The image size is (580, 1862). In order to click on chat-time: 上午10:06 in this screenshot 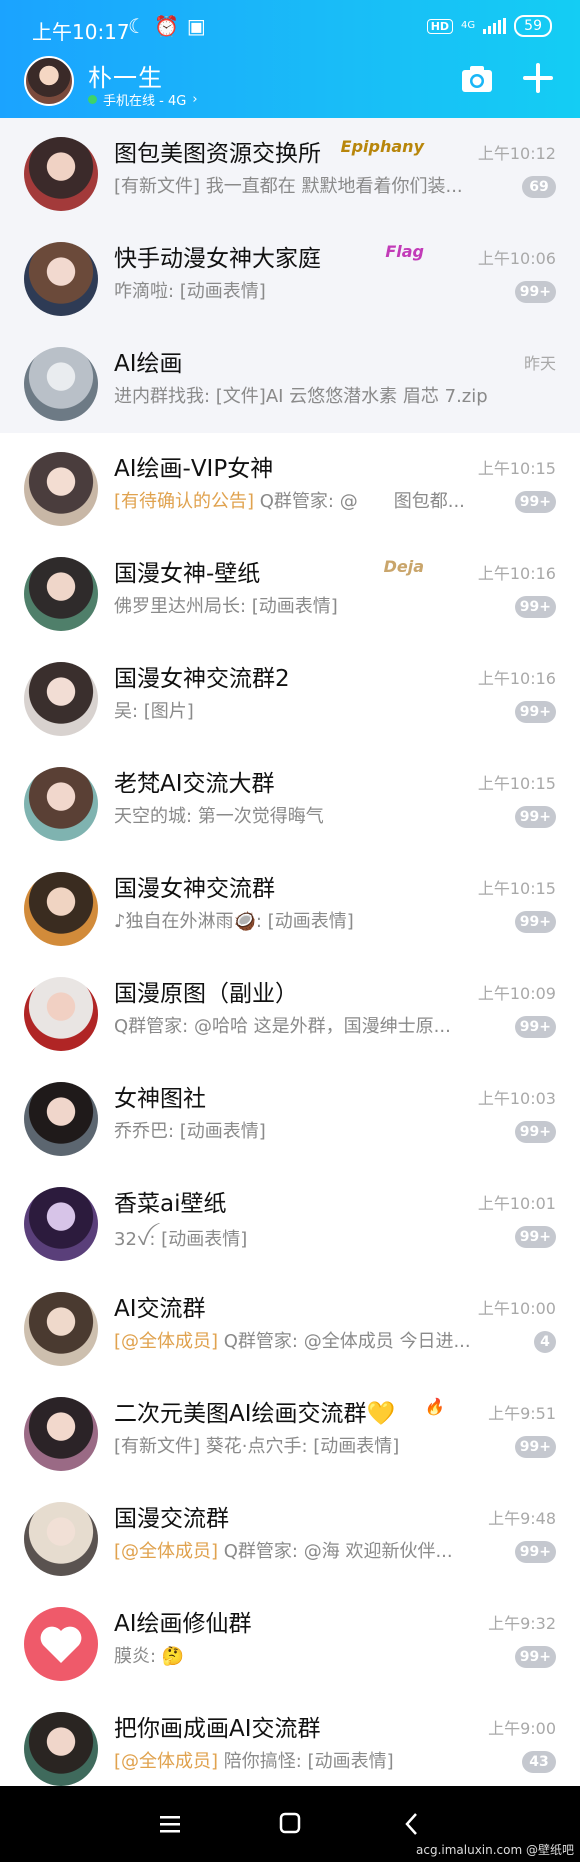, I will do `click(516, 258)`.